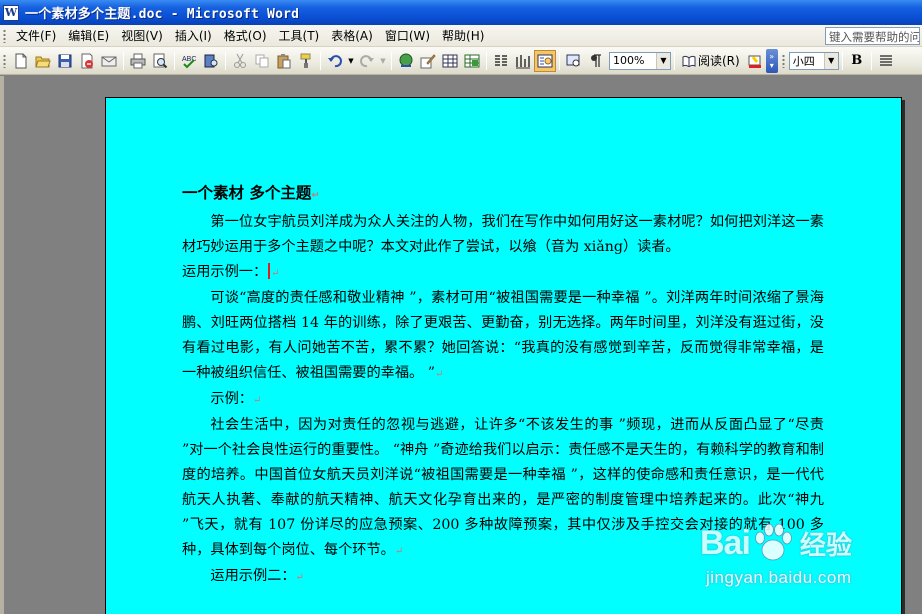 This screenshot has height=614, width=922. Describe the element at coordinates (596, 61) in the screenshot. I see `paragraph-marks-button` at that location.